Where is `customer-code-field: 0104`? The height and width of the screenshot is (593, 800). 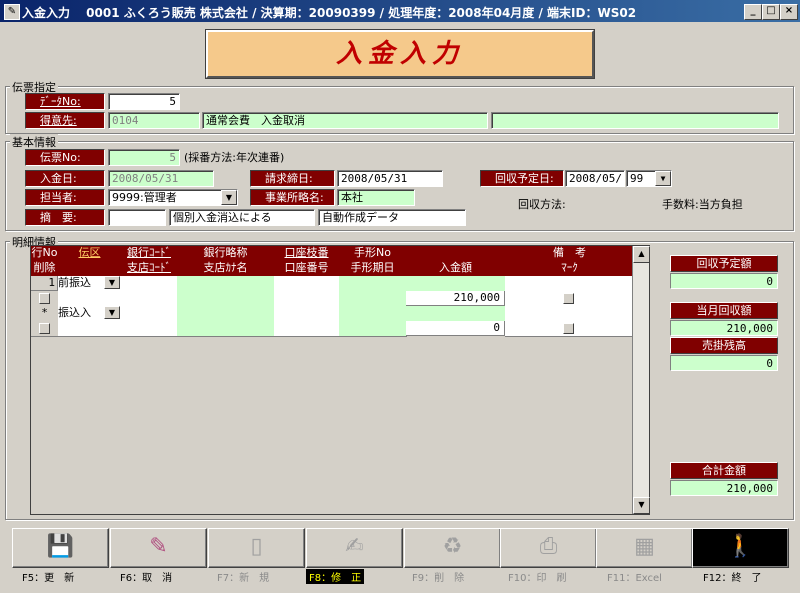
customer-code-field: 0104 is located at coordinates (154, 120).